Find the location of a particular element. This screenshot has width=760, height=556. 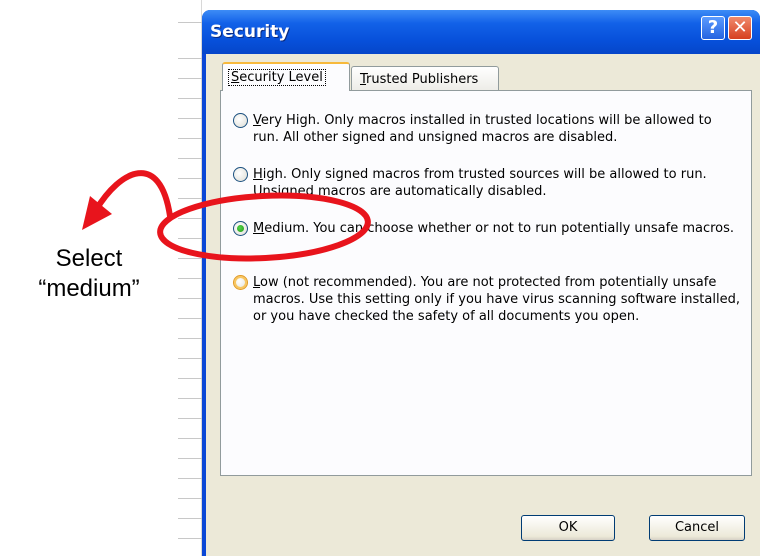

annotation-line-2: “medium” is located at coordinates (89, 288).